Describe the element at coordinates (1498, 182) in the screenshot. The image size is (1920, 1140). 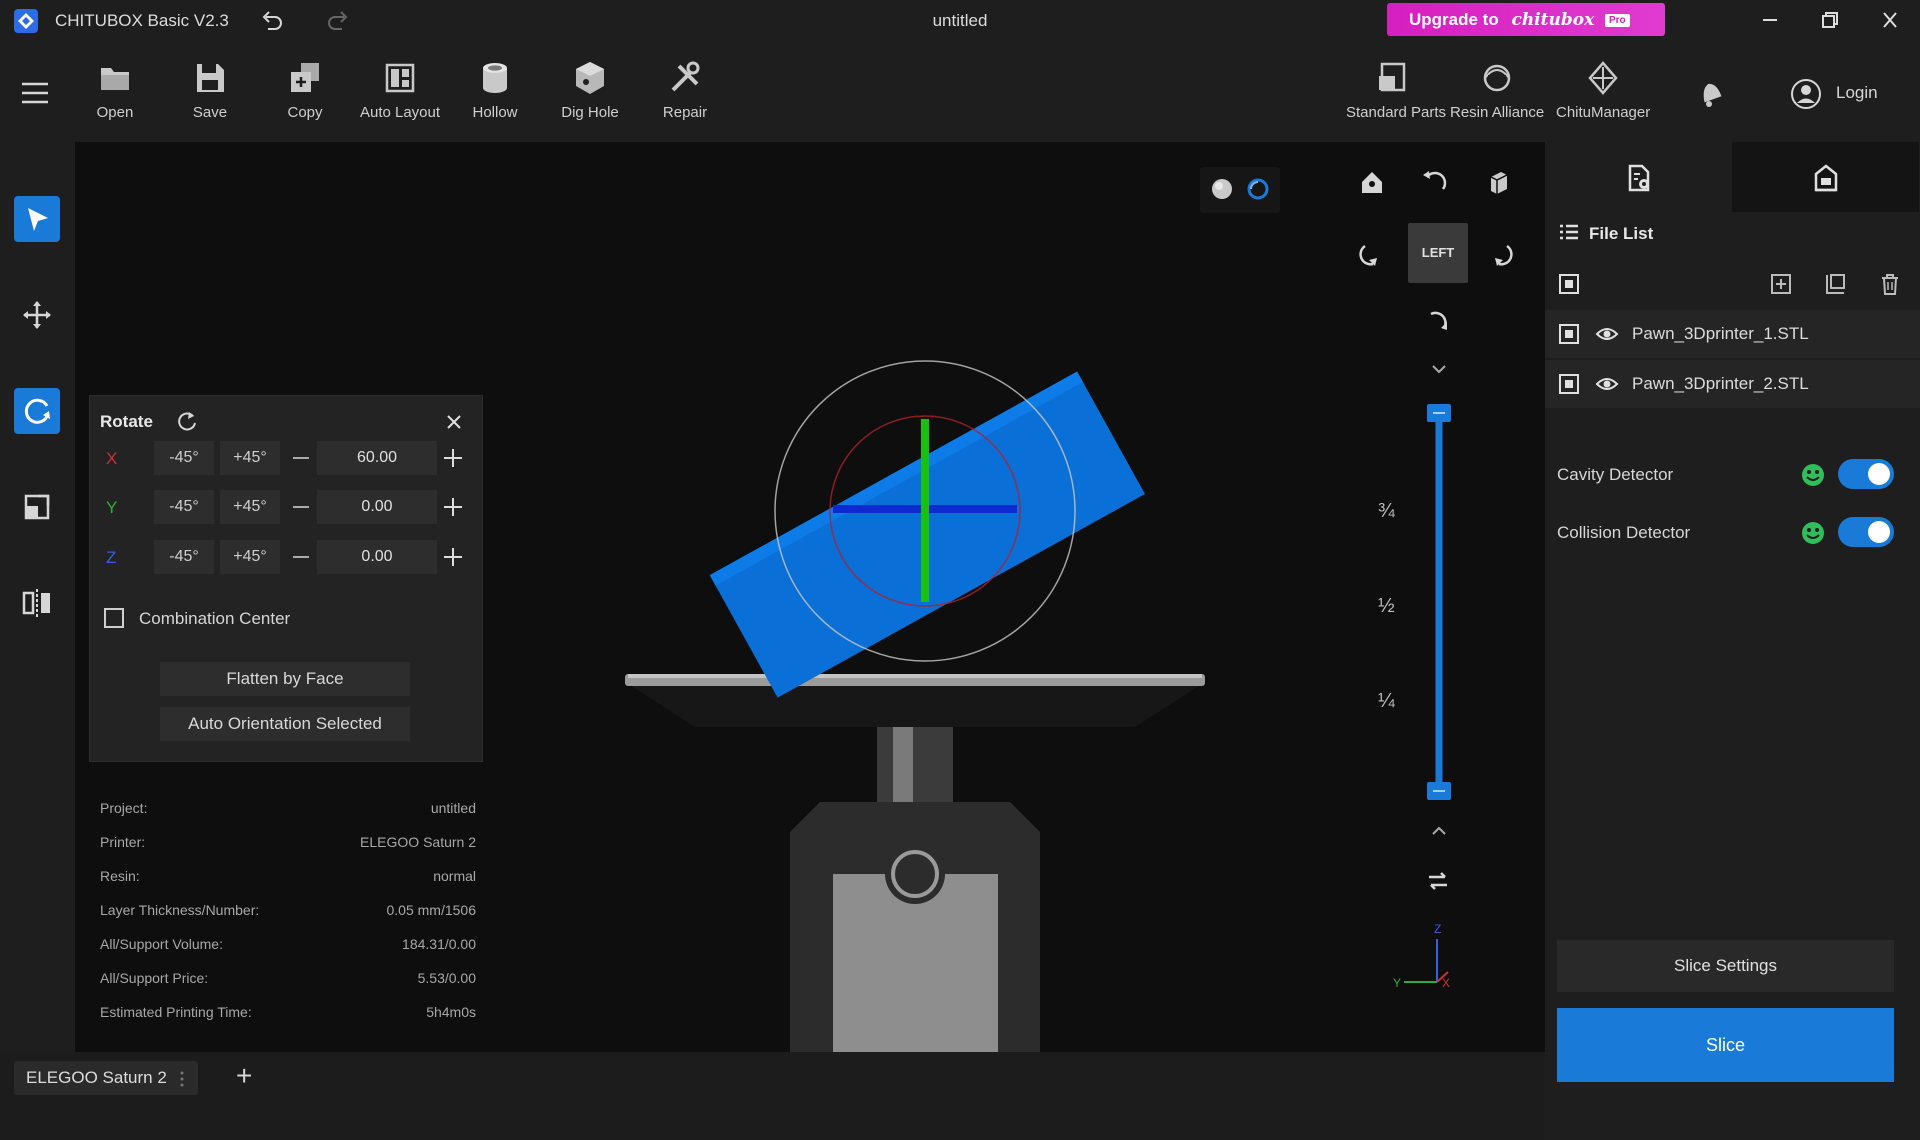
I see `perspective-cube-icon` at that location.